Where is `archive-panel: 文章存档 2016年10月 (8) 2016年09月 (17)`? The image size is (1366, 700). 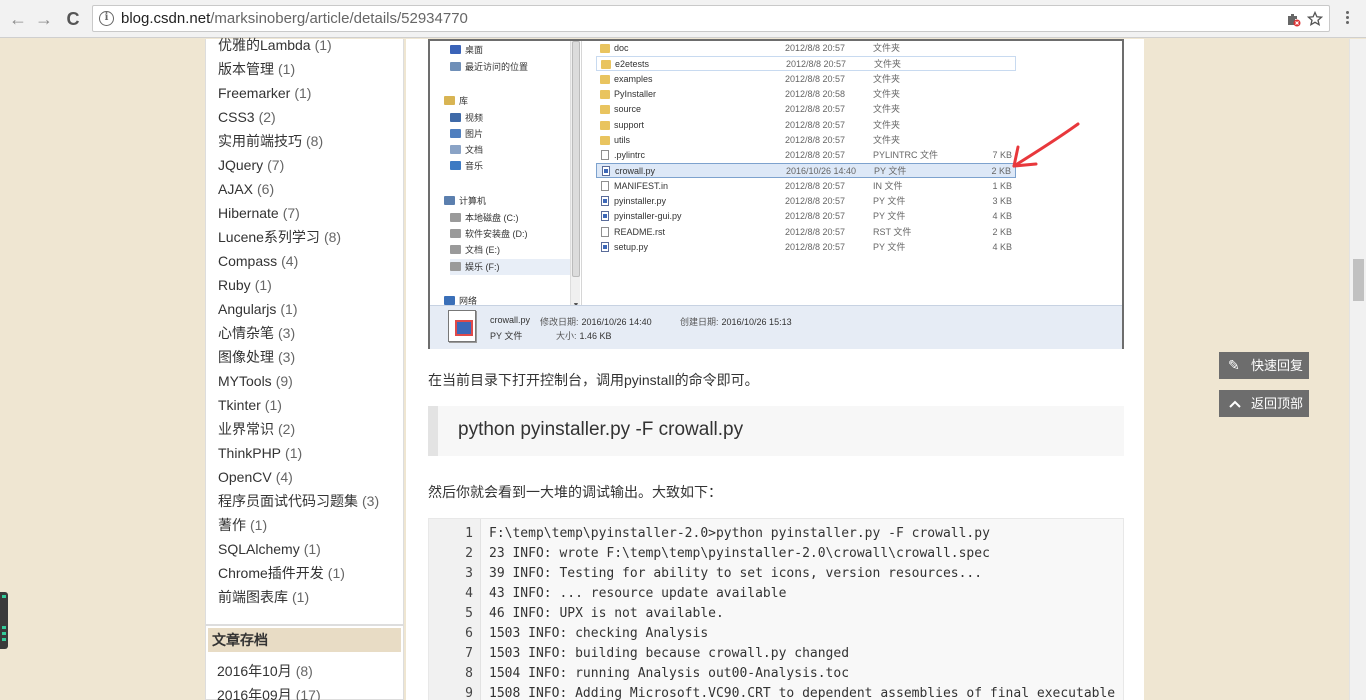 archive-panel: 文章存档 2016年10月 (8) 2016年09月 (17) is located at coordinates (304, 662).